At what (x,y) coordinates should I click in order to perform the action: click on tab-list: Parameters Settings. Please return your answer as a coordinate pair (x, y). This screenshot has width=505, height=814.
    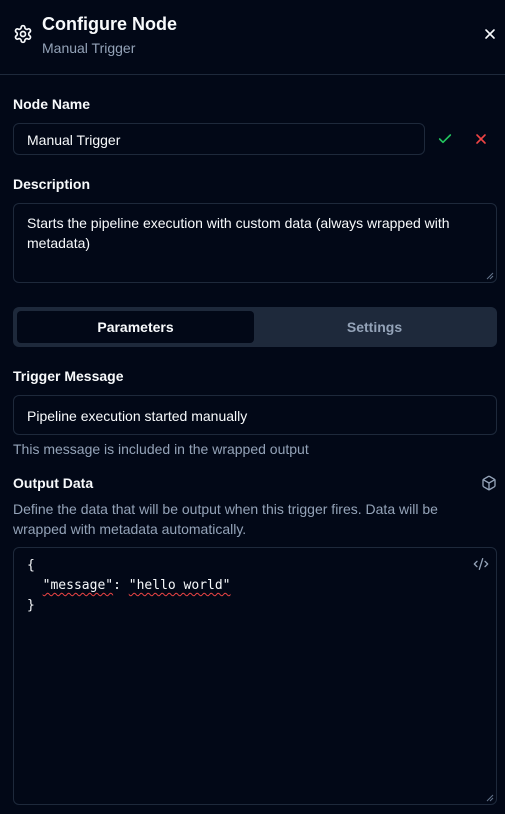
    Looking at the image, I should click on (255, 327).